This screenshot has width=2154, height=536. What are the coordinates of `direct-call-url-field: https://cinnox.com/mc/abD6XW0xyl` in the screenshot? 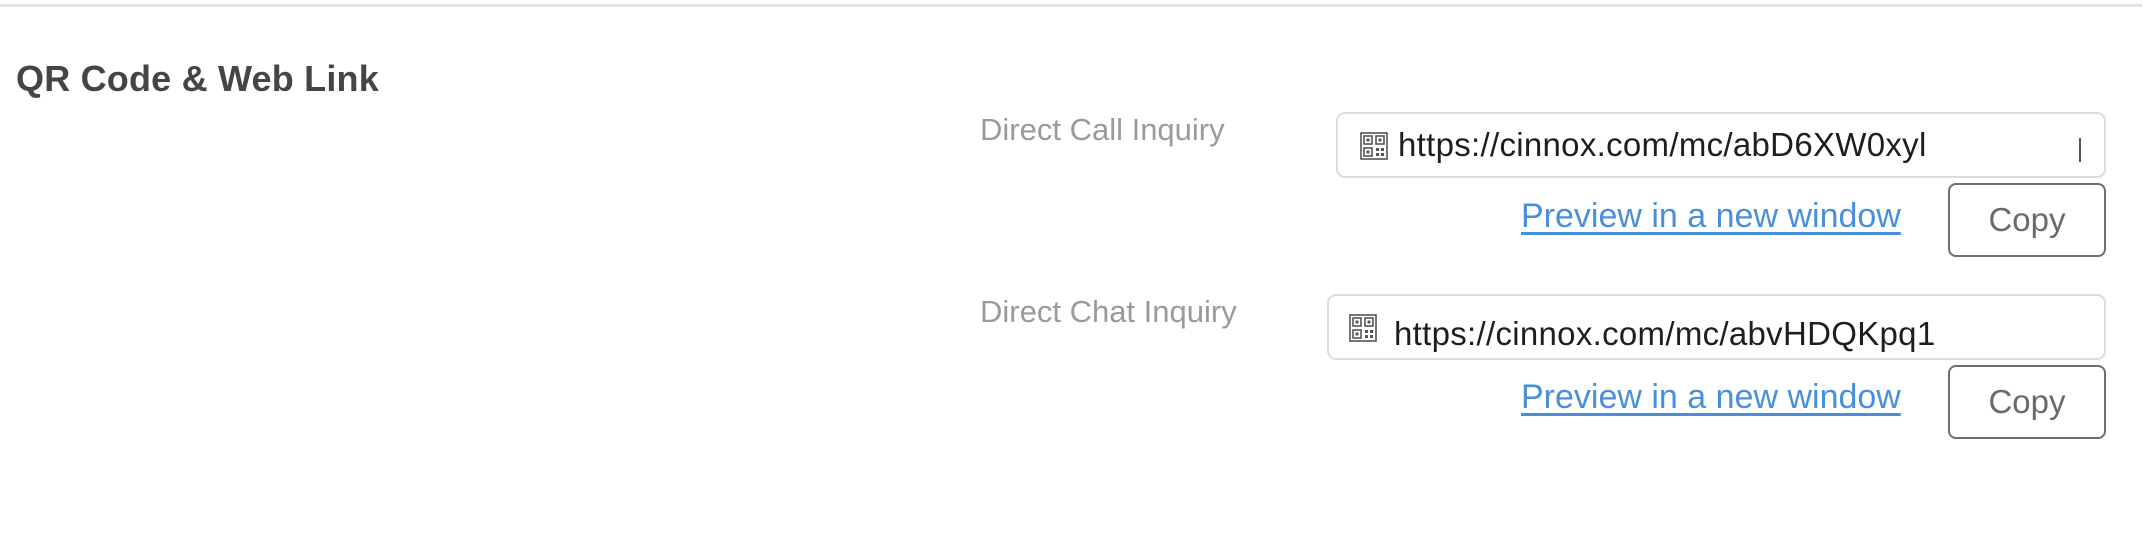 It's located at (1721, 145).